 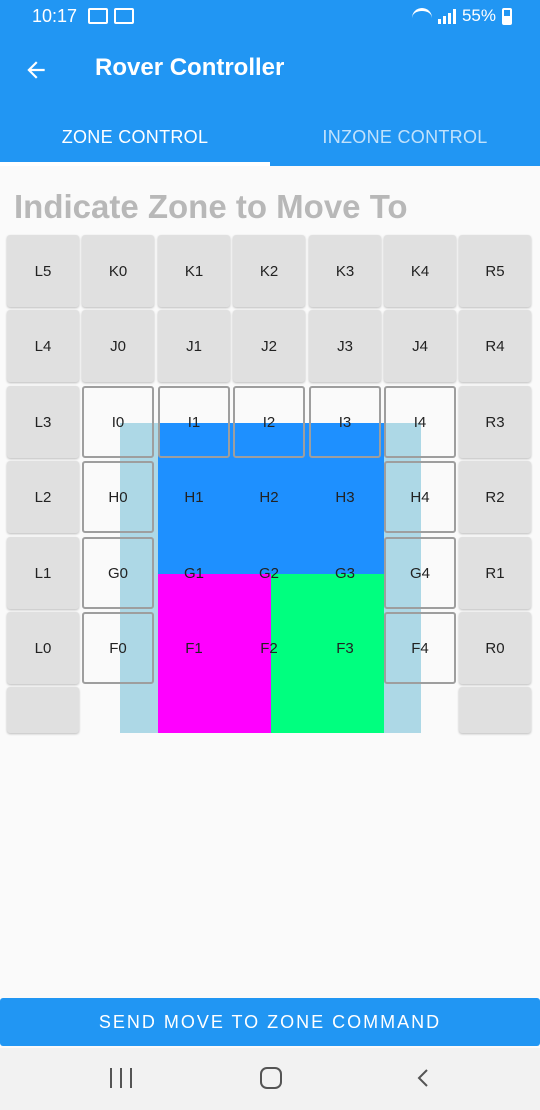 What do you see at coordinates (270, 1022) in the screenshot?
I see `send-move-button: SEND MOVE TO ZONE COMMAND` at bounding box center [270, 1022].